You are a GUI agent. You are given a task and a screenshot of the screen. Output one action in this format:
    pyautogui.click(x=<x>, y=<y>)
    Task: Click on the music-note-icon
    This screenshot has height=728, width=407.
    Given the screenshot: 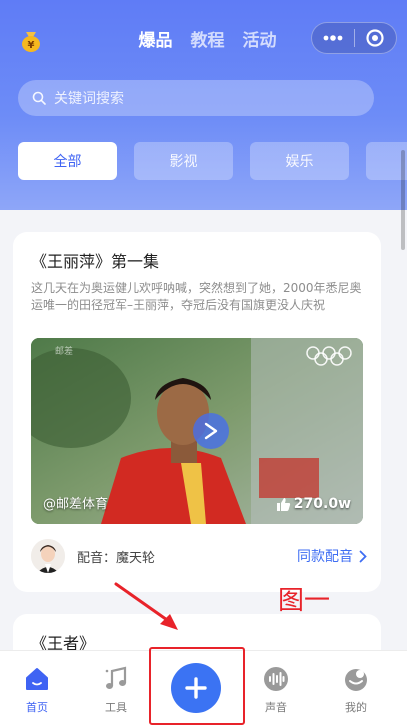 What is the action you would take?
    pyautogui.click(x=116, y=679)
    